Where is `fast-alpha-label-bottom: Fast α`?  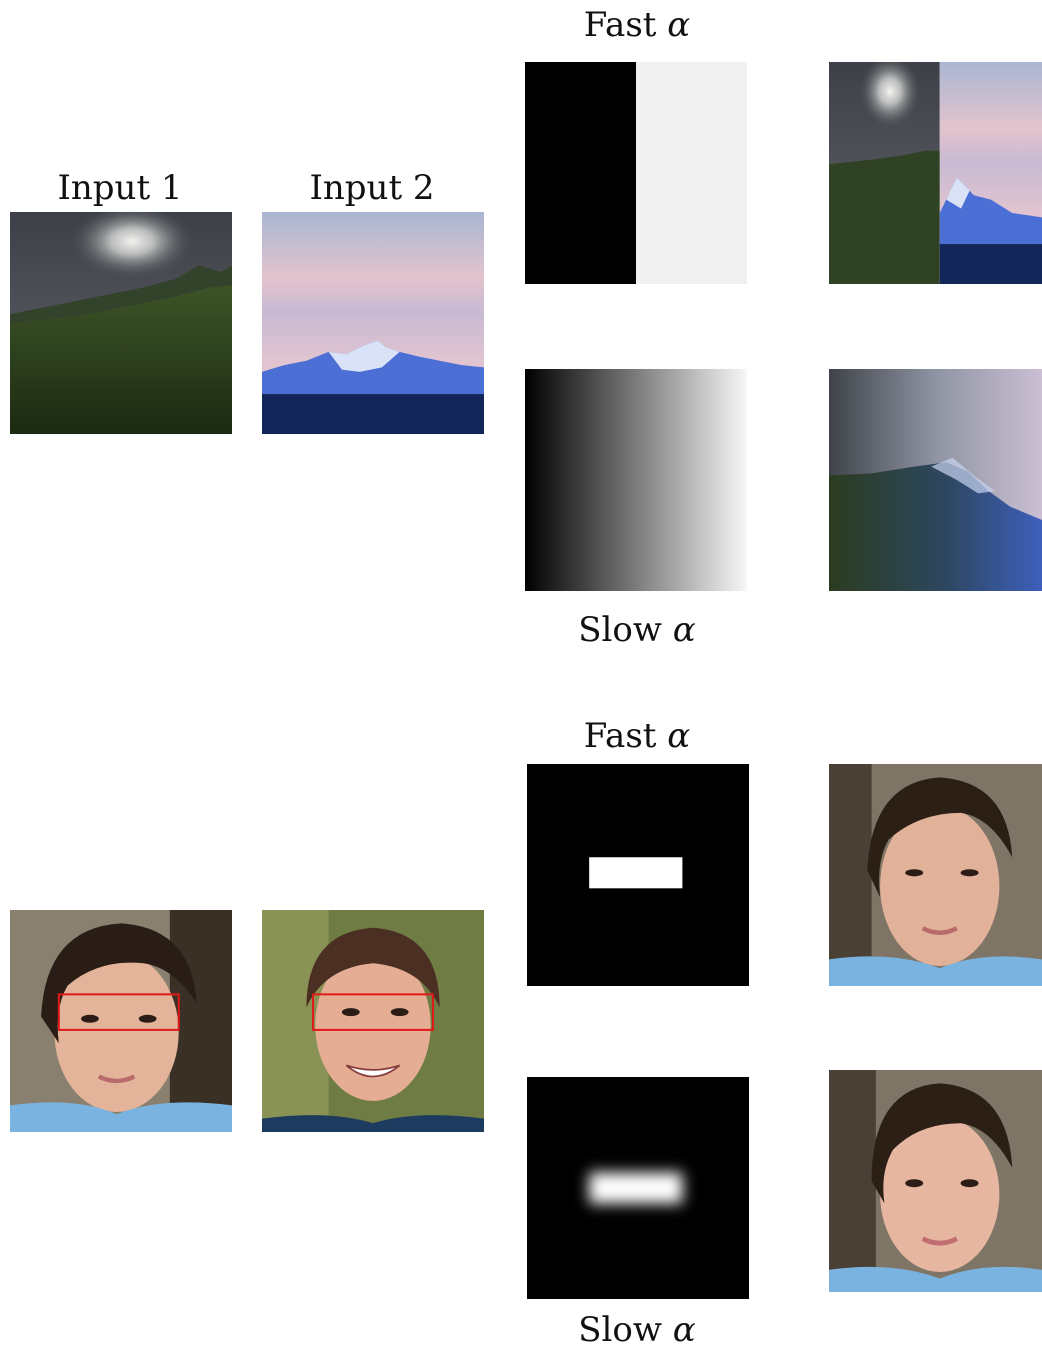 fast-alpha-label-bottom: Fast α is located at coordinates (637, 736).